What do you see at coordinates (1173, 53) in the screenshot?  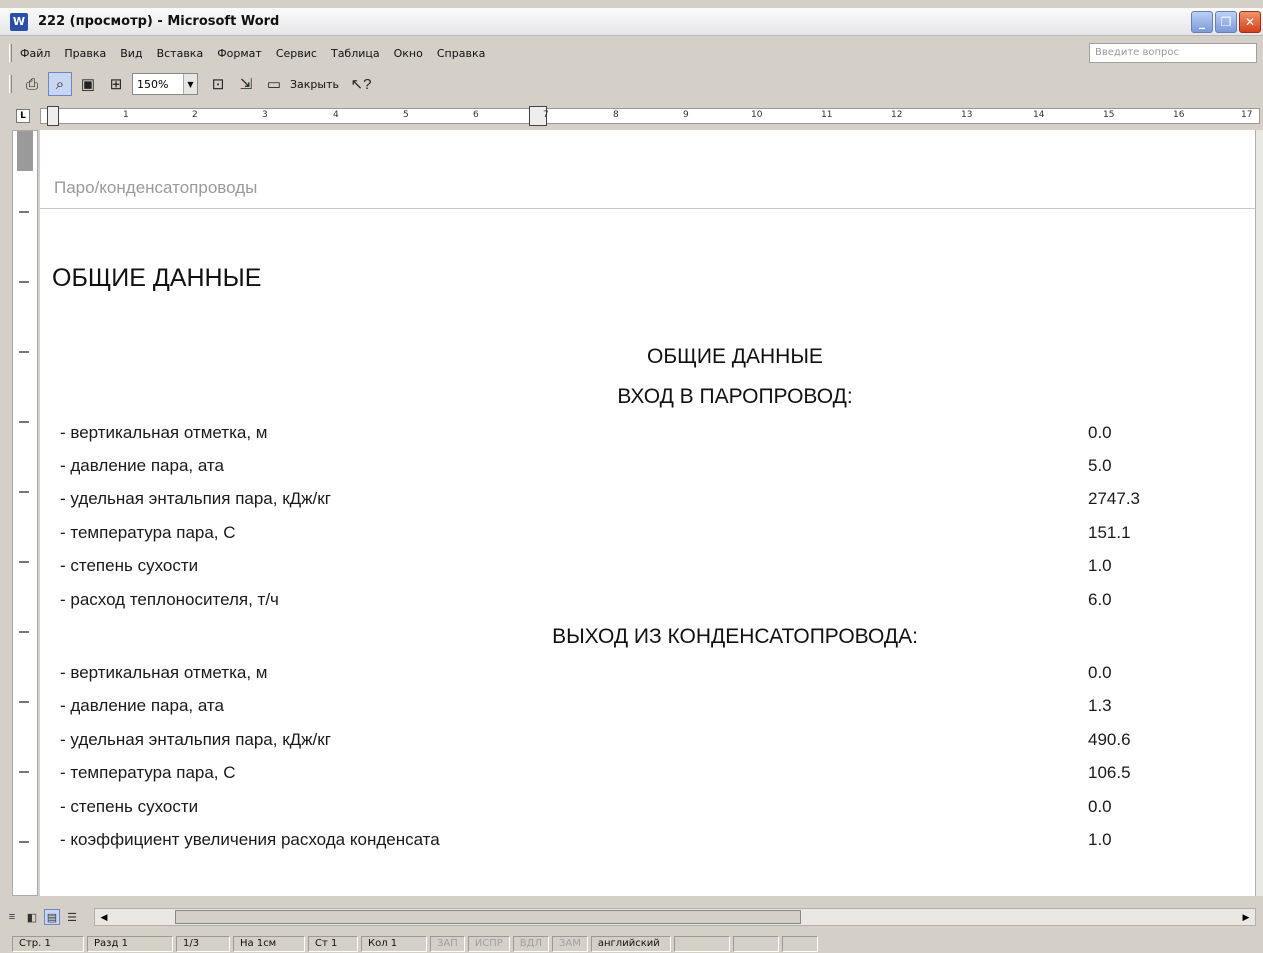 I see `ask-question-input: Введите вопрос` at bounding box center [1173, 53].